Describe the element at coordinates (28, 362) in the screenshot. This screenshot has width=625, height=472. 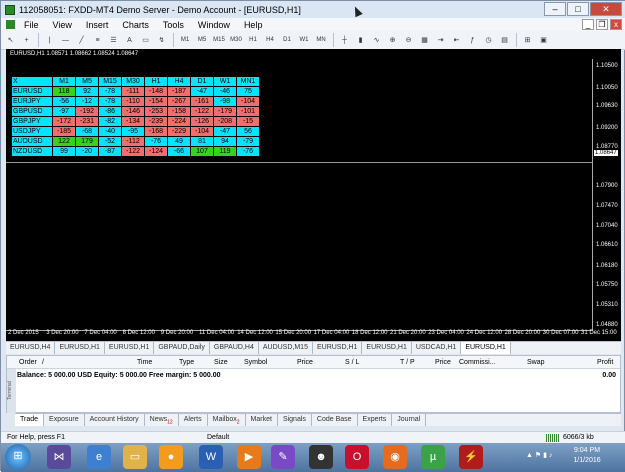
I see `terminal-column-header: Order` at that location.